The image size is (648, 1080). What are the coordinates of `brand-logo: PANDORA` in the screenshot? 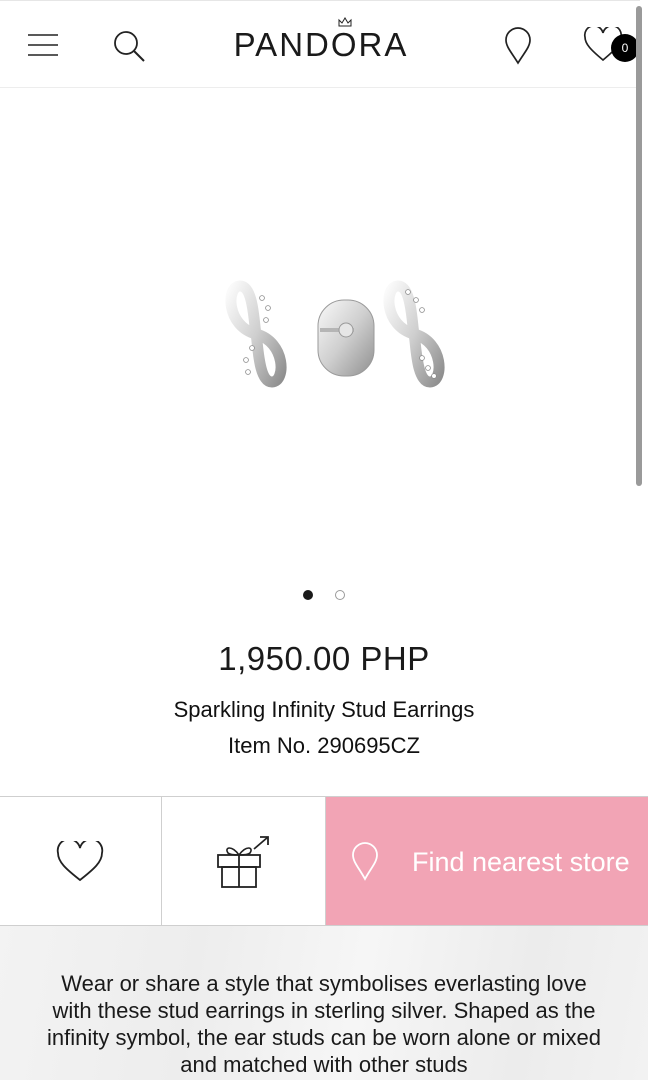 It's located at (321, 42).